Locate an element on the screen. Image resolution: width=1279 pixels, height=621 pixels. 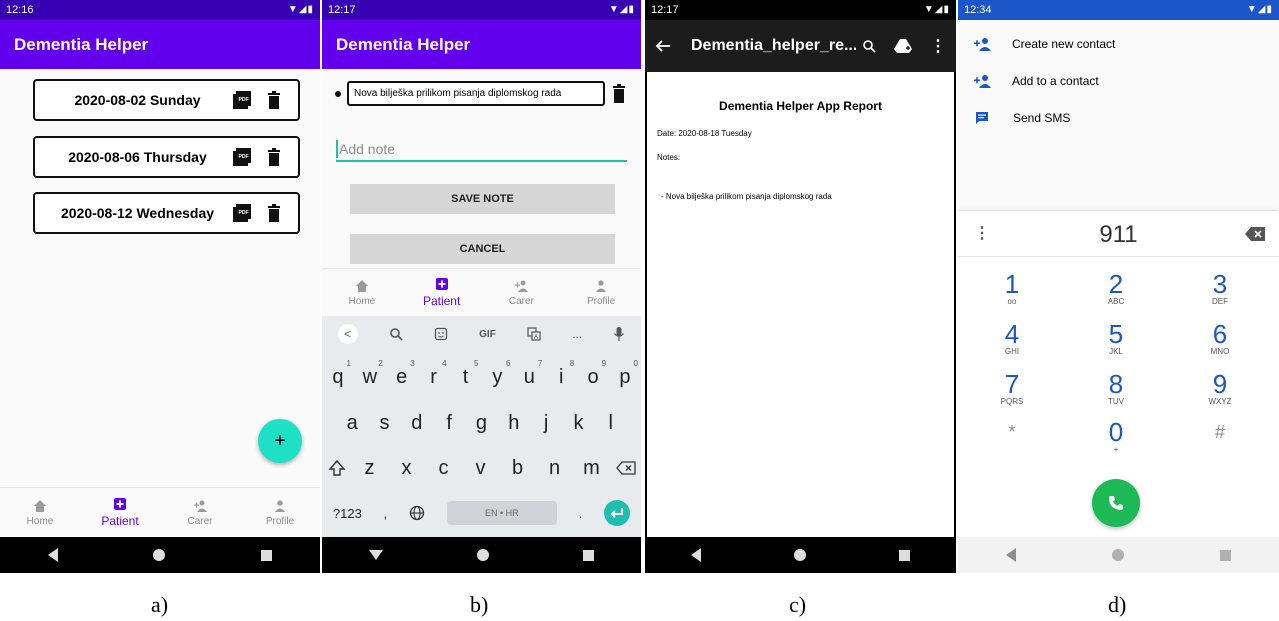
cancel-button: CANCEL is located at coordinates (482, 249).